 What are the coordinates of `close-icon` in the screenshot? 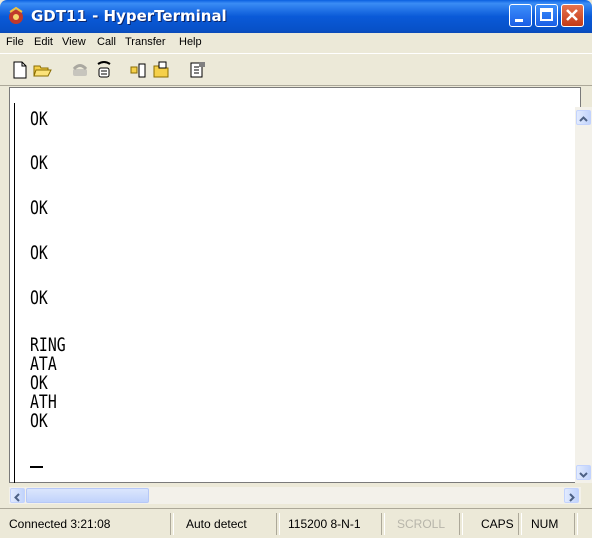 It's located at (572, 15).